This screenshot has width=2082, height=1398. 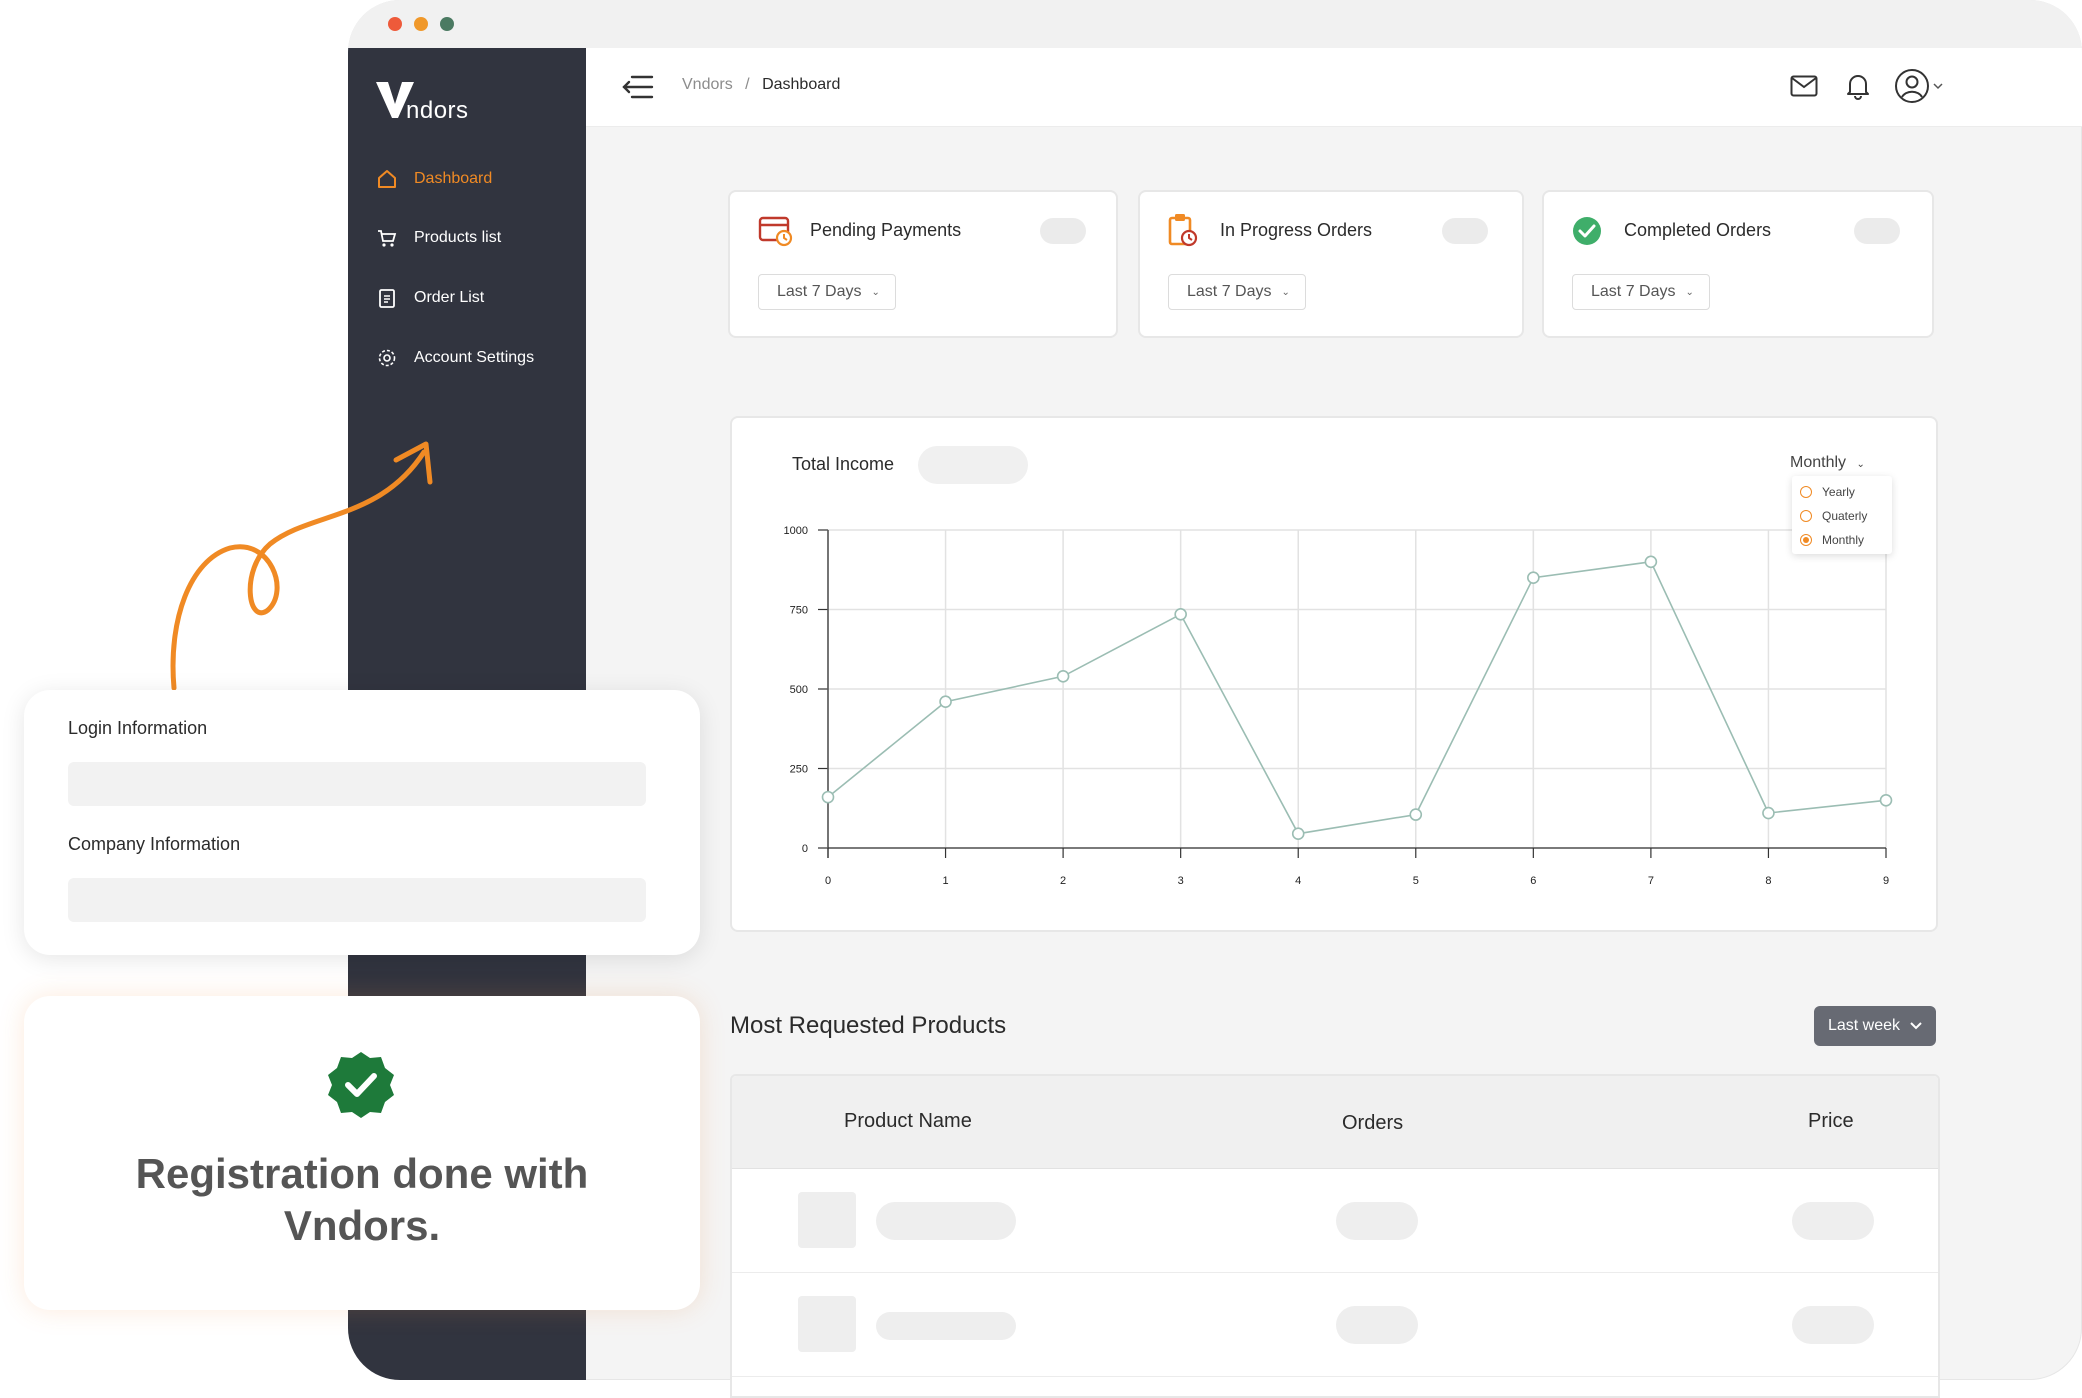 What do you see at coordinates (362, 822) in the screenshot?
I see `login-information-card: Login Information Company Information` at bounding box center [362, 822].